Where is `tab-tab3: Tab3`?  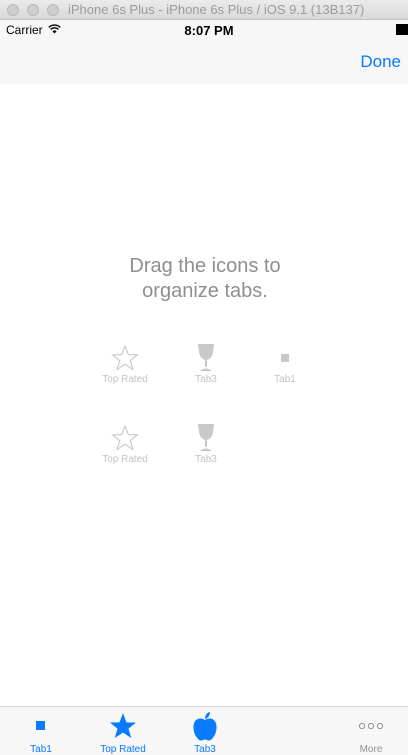
tab-tab3: Tab3 is located at coordinates (205, 731).